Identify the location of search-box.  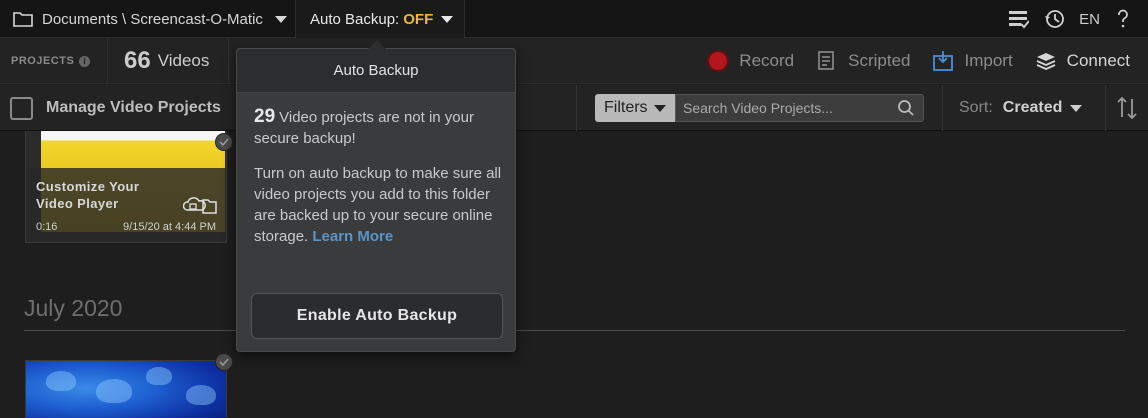
(799, 108).